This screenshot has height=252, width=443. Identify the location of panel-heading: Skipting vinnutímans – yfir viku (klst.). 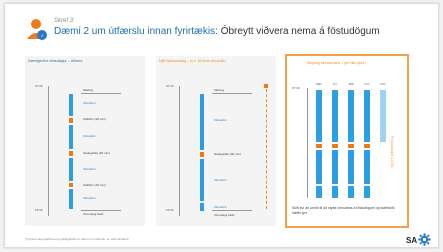
(337, 63).